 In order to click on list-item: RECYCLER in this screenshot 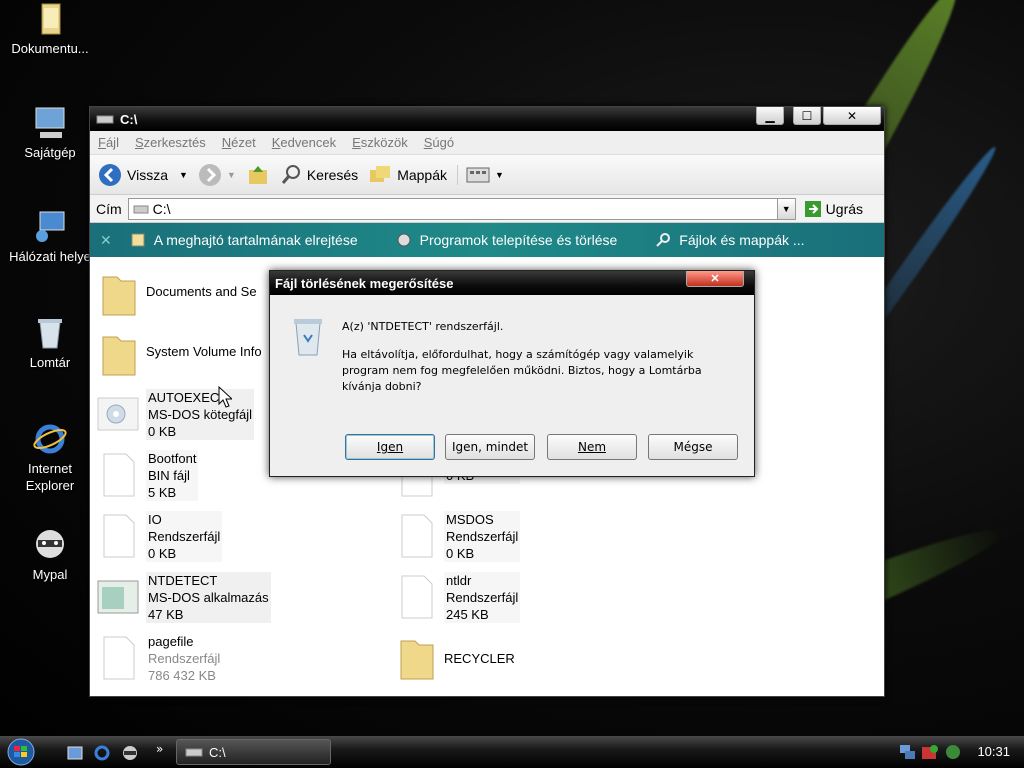, I will do `click(454, 658)`.